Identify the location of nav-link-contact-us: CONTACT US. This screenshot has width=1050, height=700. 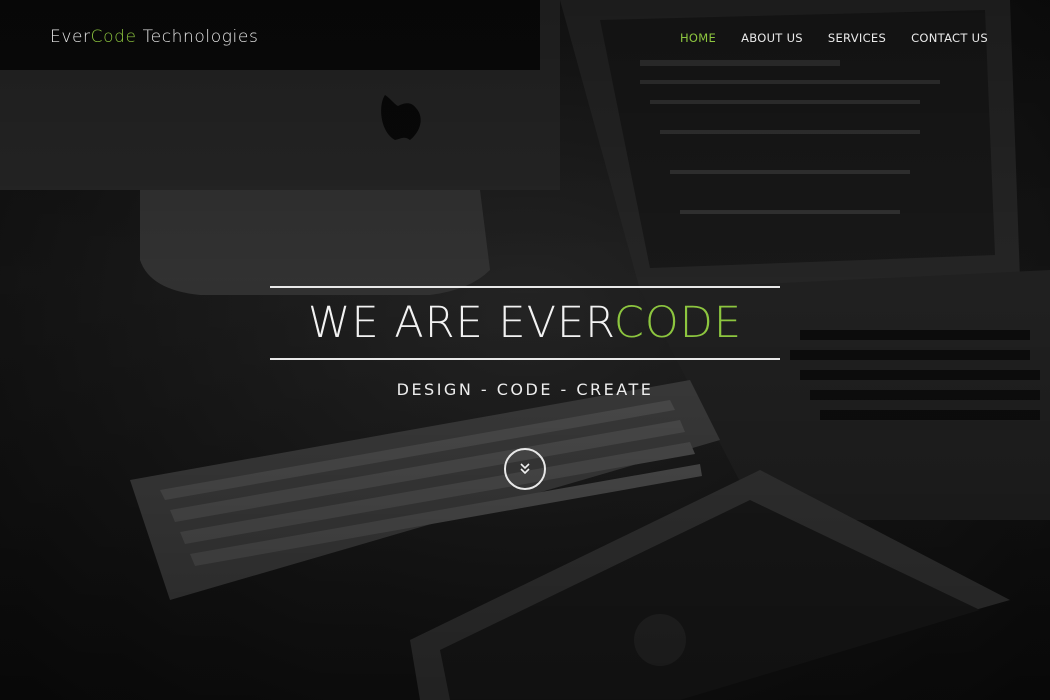
(949, 38).